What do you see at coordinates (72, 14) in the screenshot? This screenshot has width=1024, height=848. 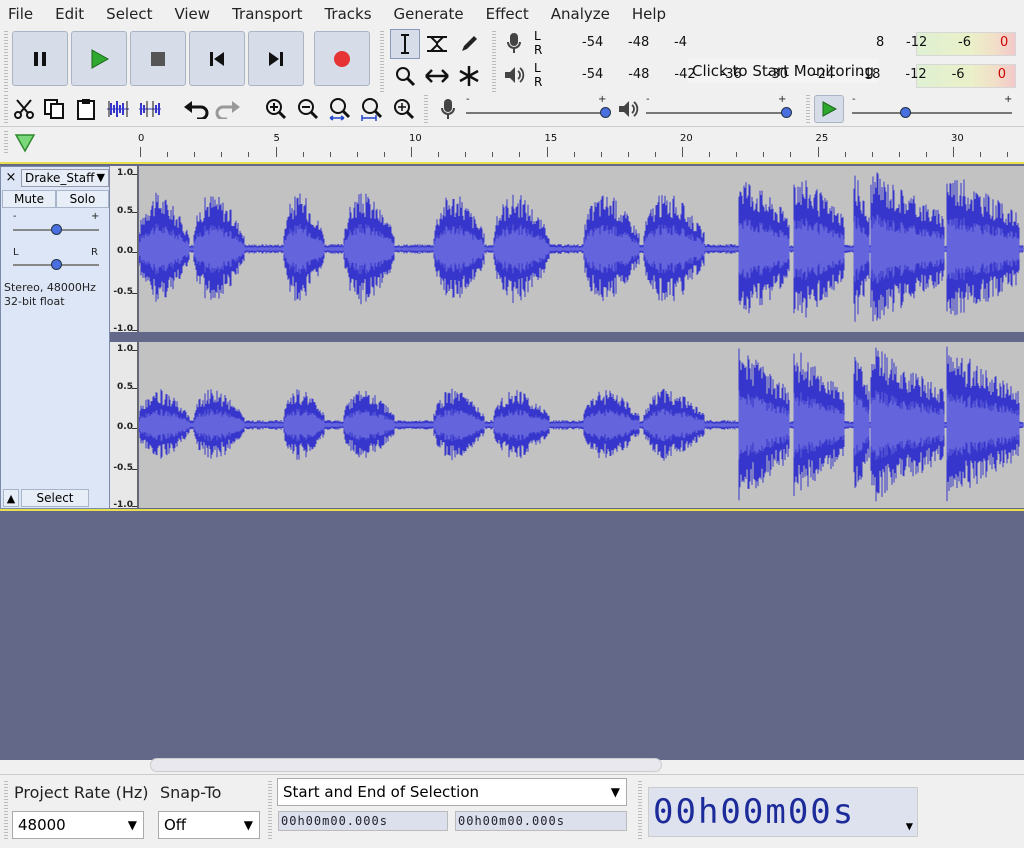 I see `menu-edit: Edit` at bounding box center [72, 14].